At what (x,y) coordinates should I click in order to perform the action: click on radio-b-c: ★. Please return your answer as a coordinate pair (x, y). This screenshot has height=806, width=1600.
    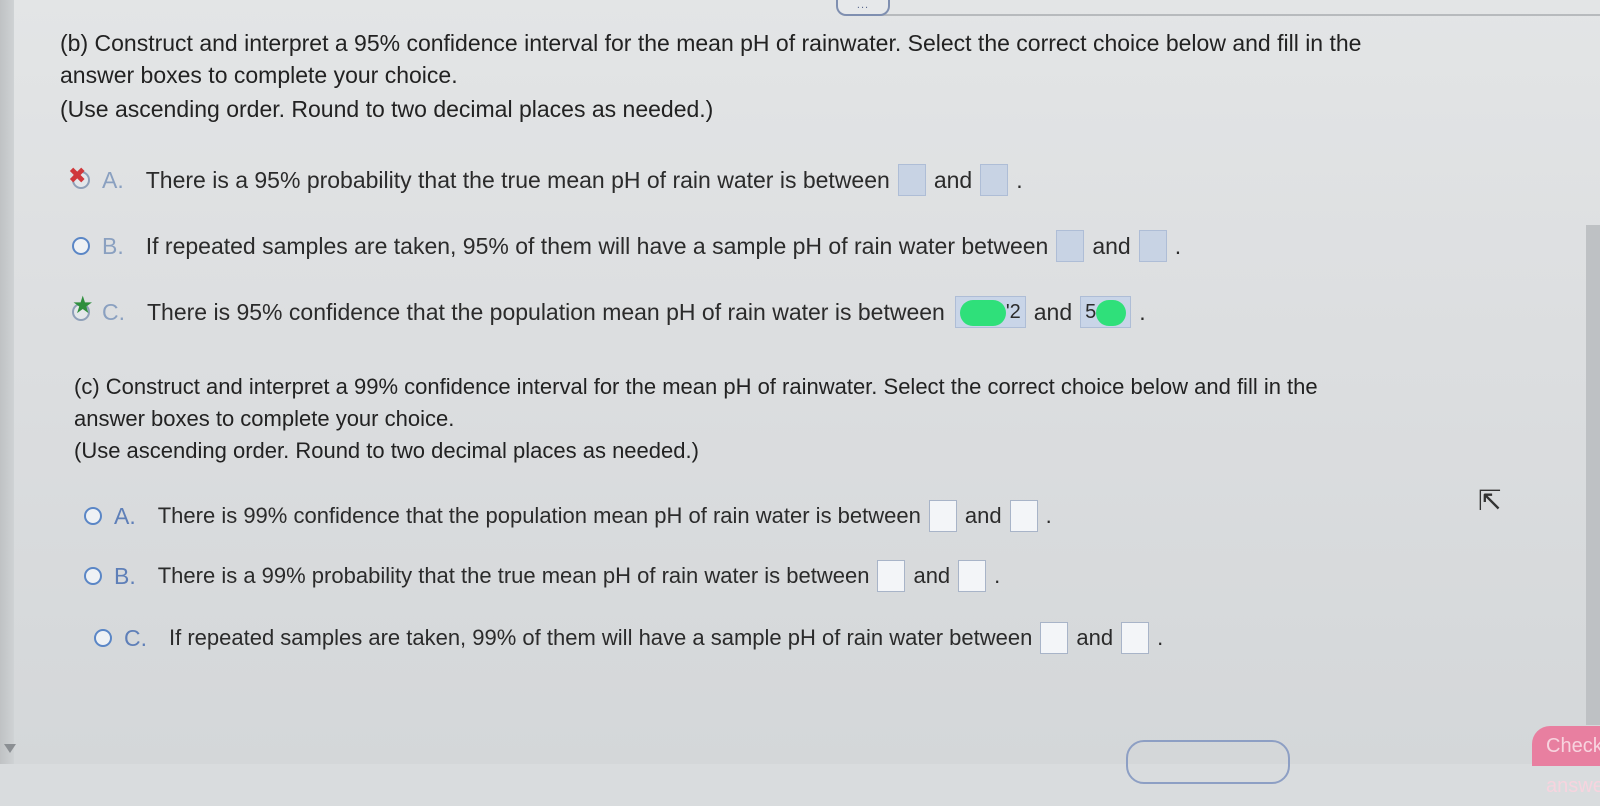
    Looking at the image, I should click on (83, 306).